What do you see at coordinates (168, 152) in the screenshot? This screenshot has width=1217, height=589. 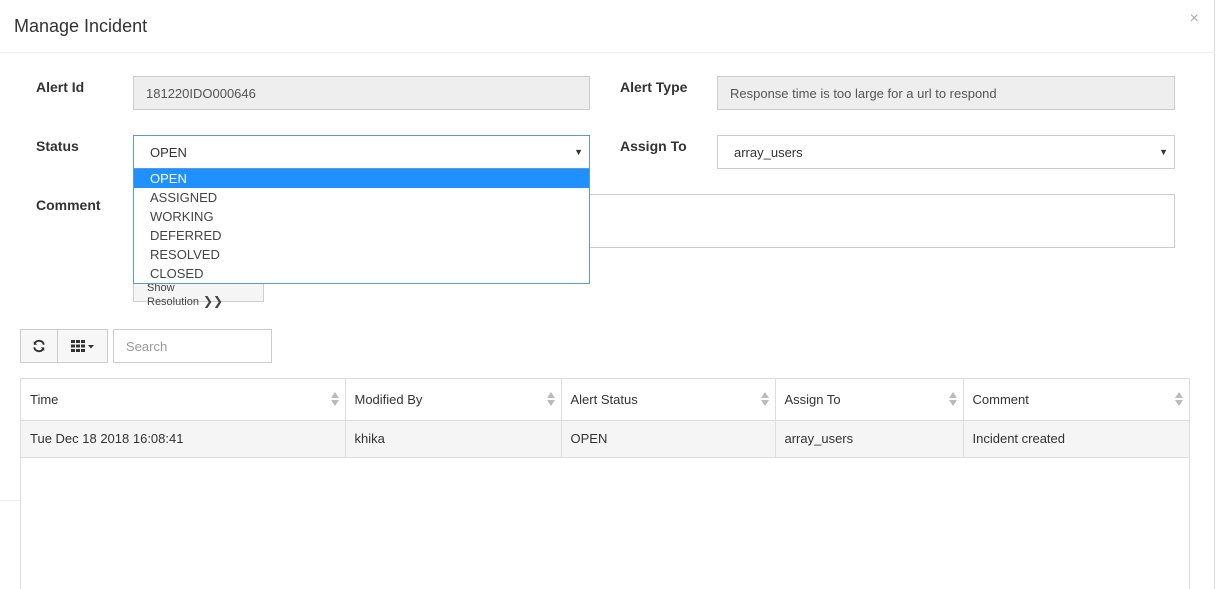 I see `status-selected-value: OPEN` at bounding box center [168, 152].